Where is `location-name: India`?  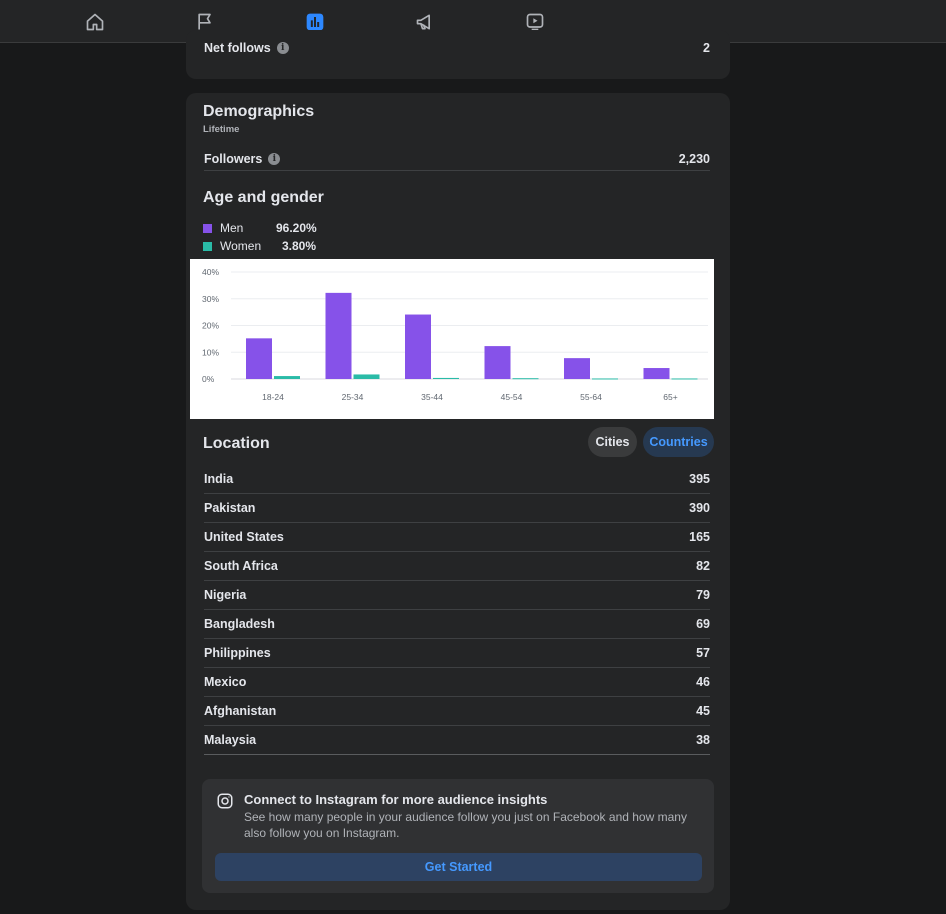
location-name: India is located at coordinates (219, 479).